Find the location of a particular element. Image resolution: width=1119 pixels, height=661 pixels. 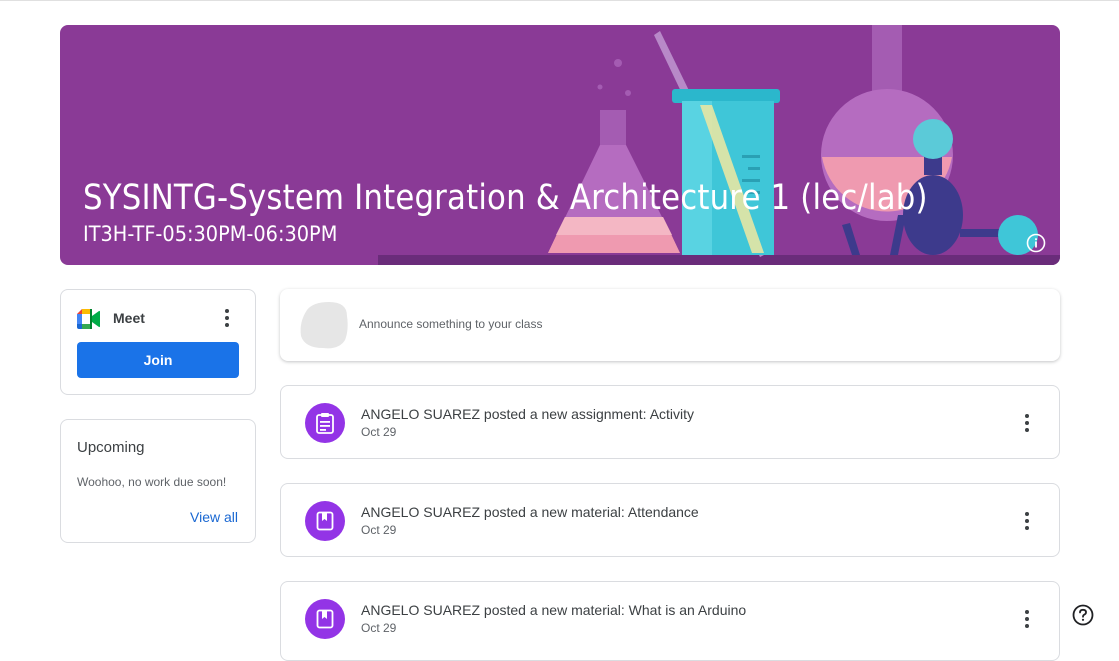

stream-post: ANGELO SUAREZ posted a new assignment is located at coordinates (670, 422).